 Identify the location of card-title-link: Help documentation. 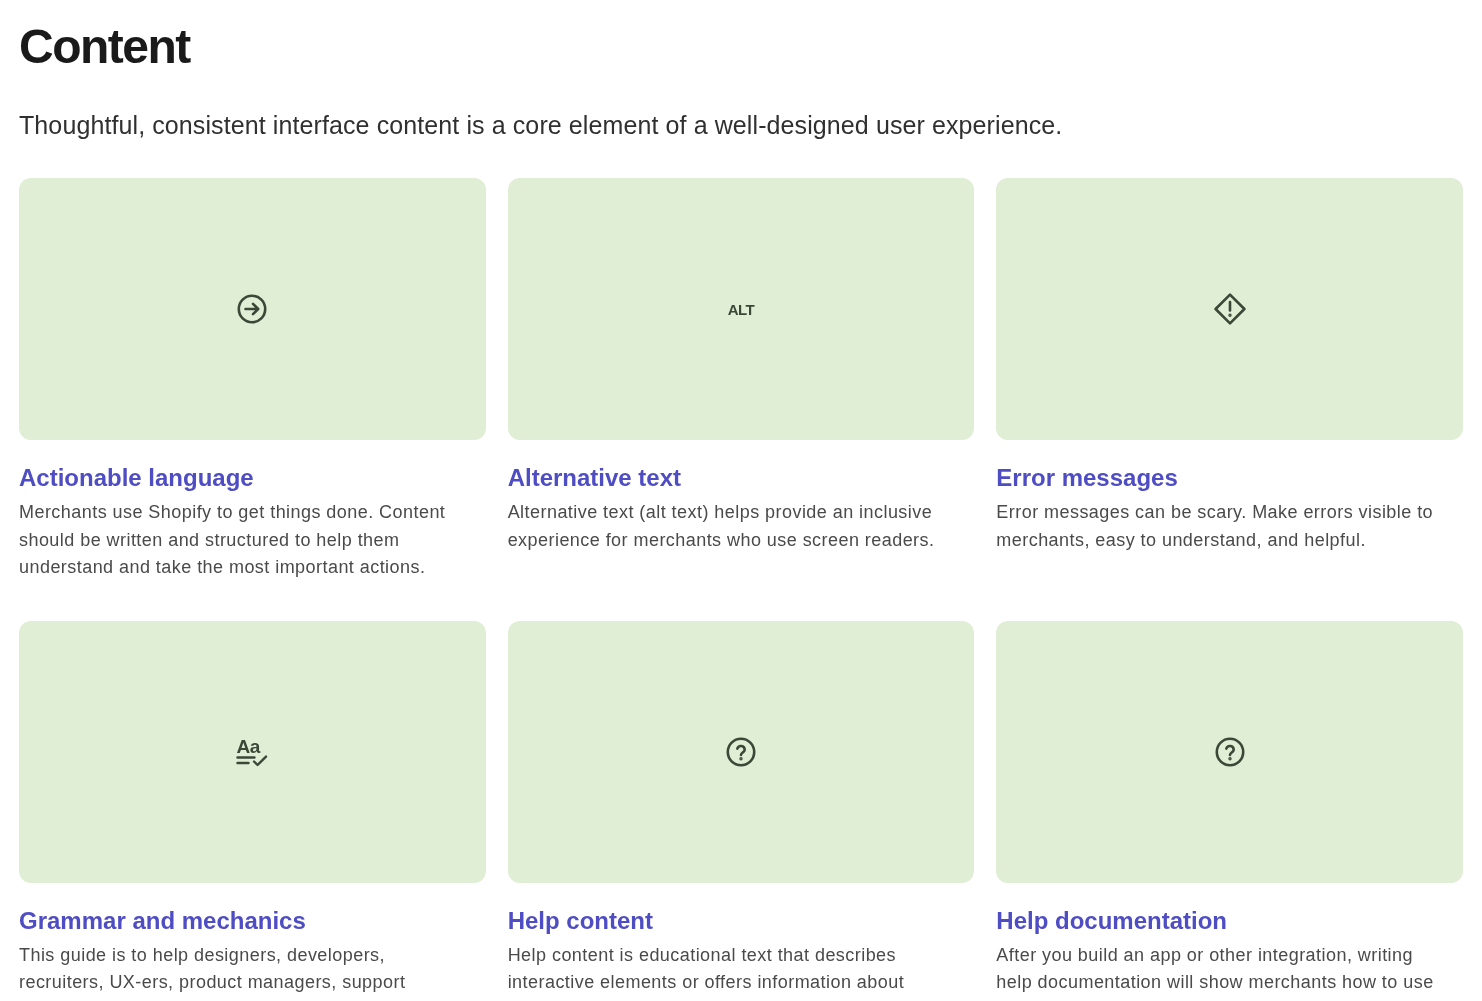
(1111, 920).